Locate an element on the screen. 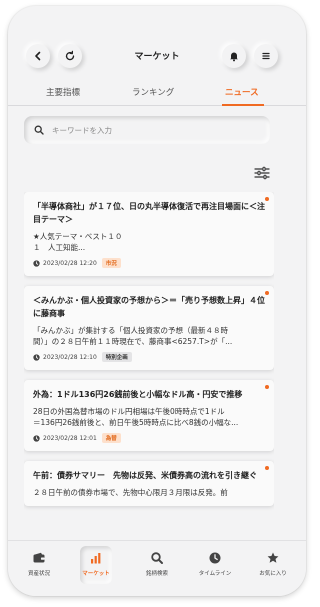 The height and width of the screenshot is (607, 320). news-excerpt-line: 28日の外国為替市場のドル円相場は午後0時時点で1ドル is located at coordinates (129, 411).